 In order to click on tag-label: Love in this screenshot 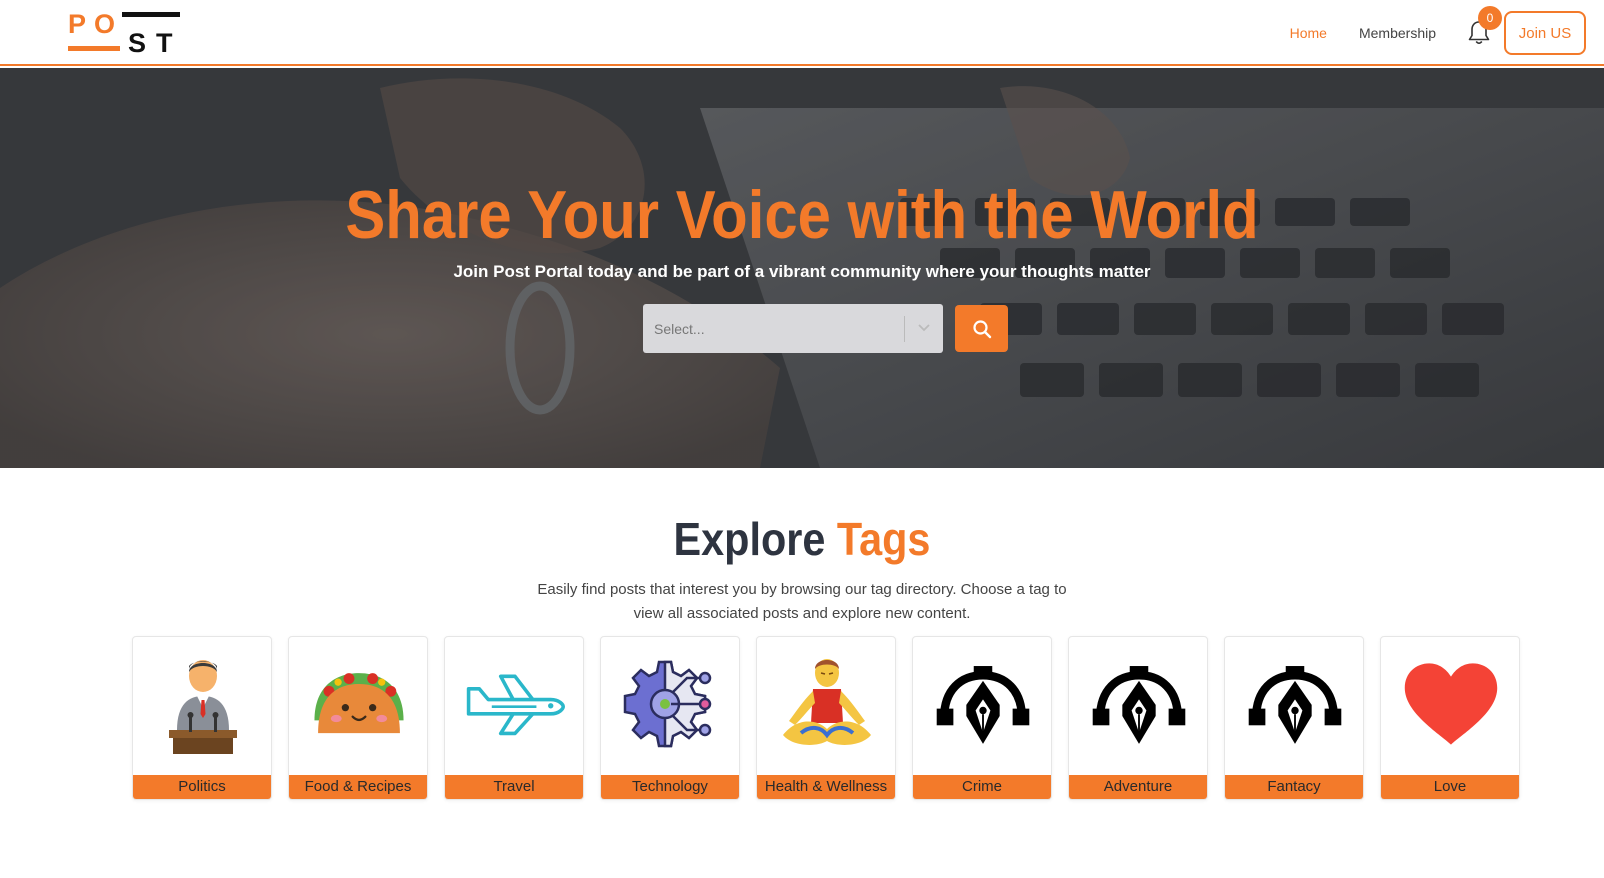, I will do `click(1450, 787)`.